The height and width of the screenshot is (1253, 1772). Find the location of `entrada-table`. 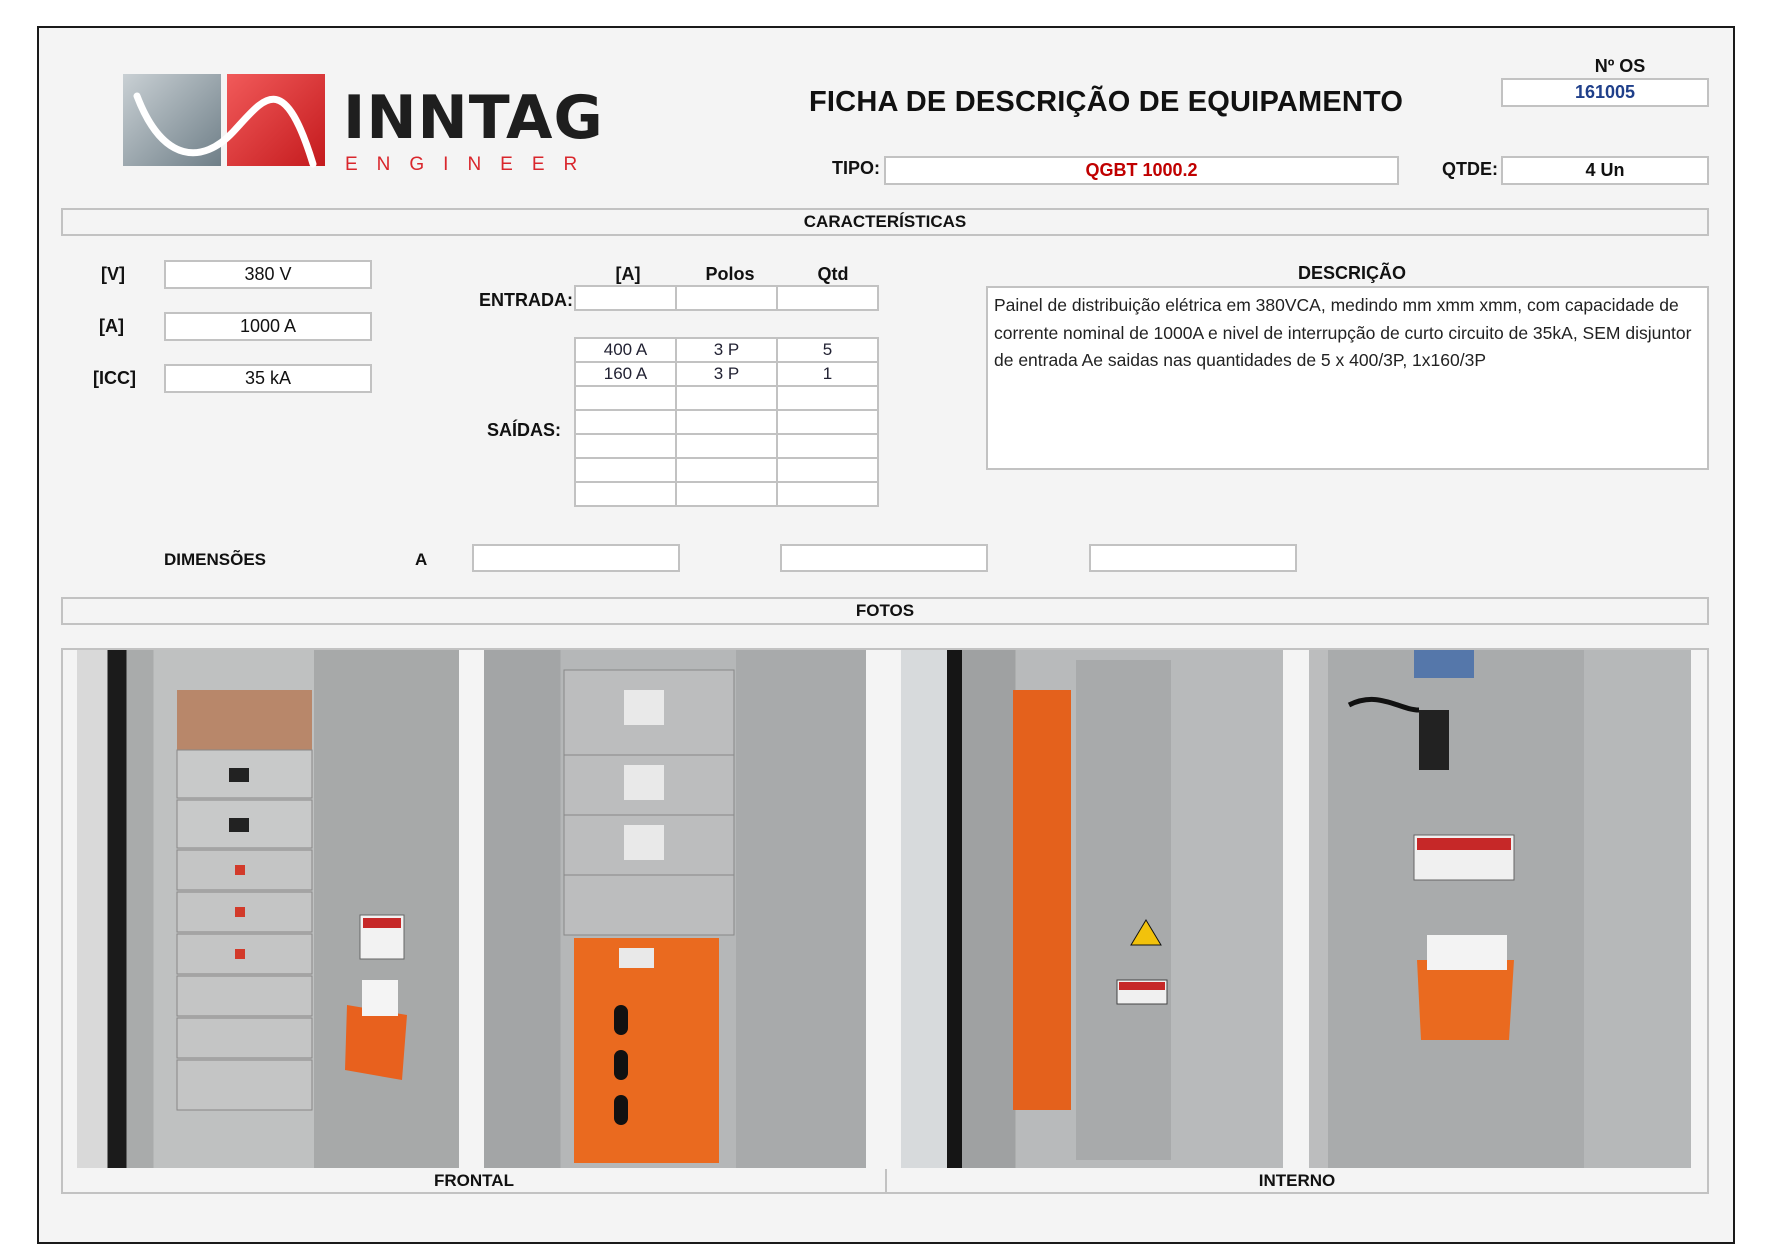

entrada-table is located at coordinates (726, 298).